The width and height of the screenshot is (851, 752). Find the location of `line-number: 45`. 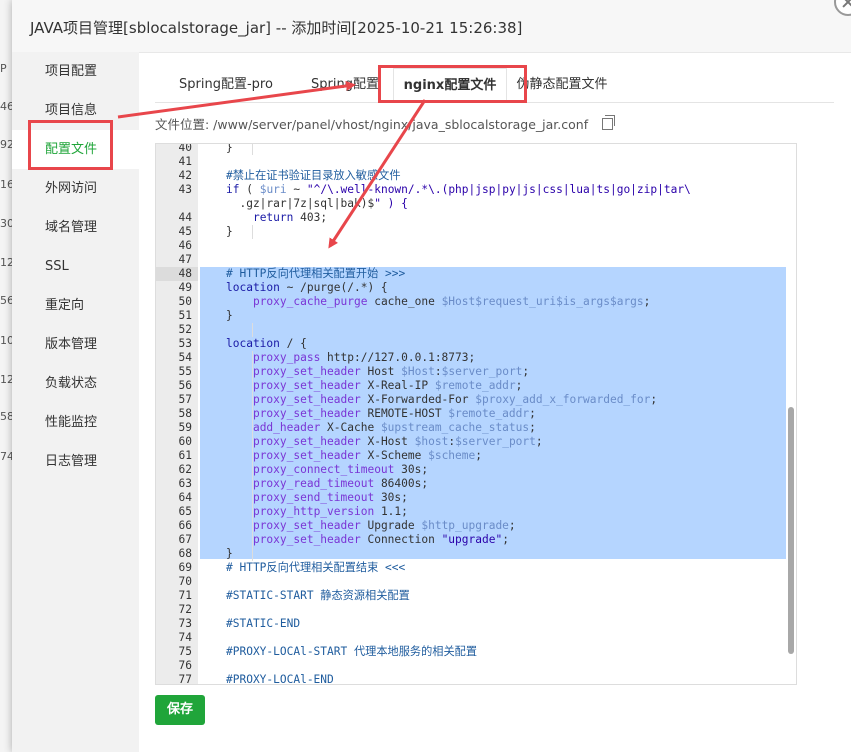

line-number: 45 is located at coordinates (185, 231).